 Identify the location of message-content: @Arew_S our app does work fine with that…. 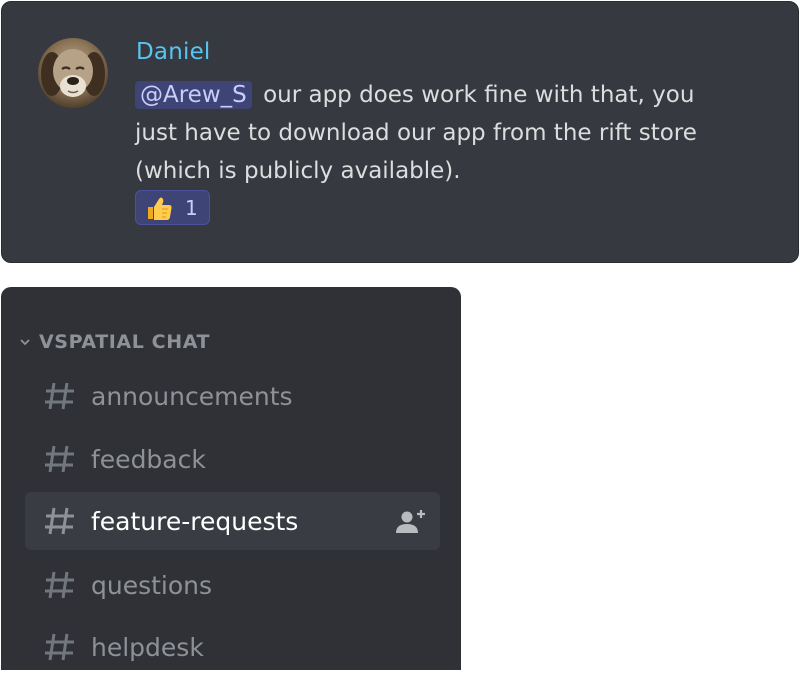
(425, 133).